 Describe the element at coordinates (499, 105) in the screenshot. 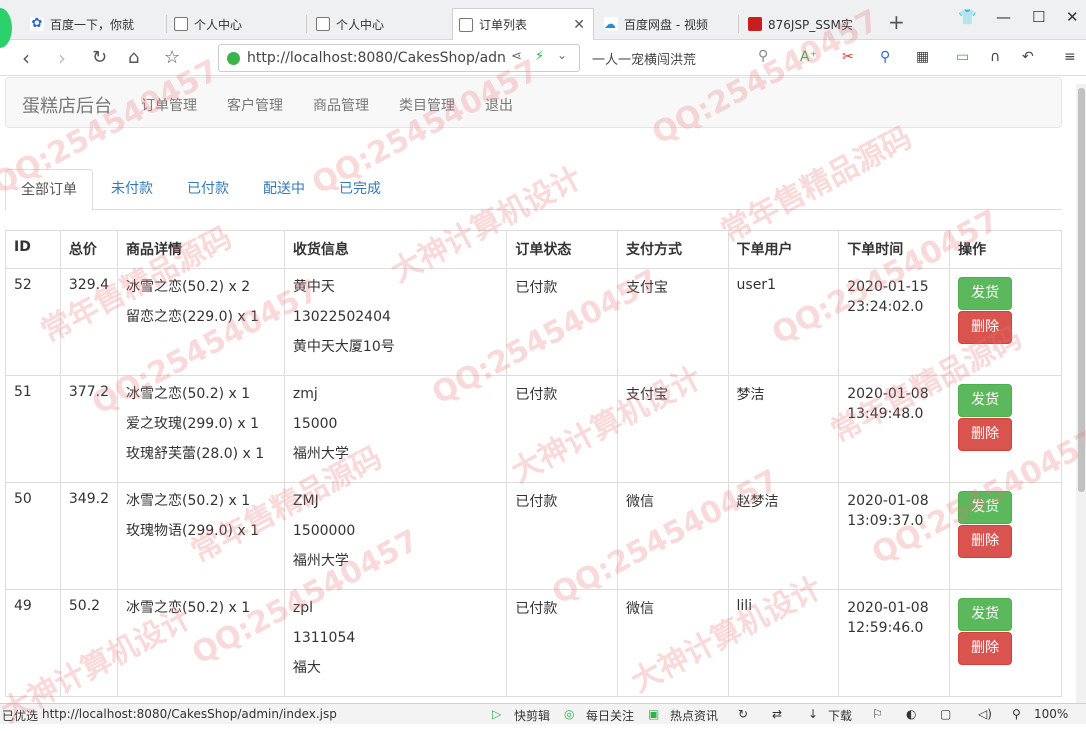

I see `nav-logout: 退出` at that location.